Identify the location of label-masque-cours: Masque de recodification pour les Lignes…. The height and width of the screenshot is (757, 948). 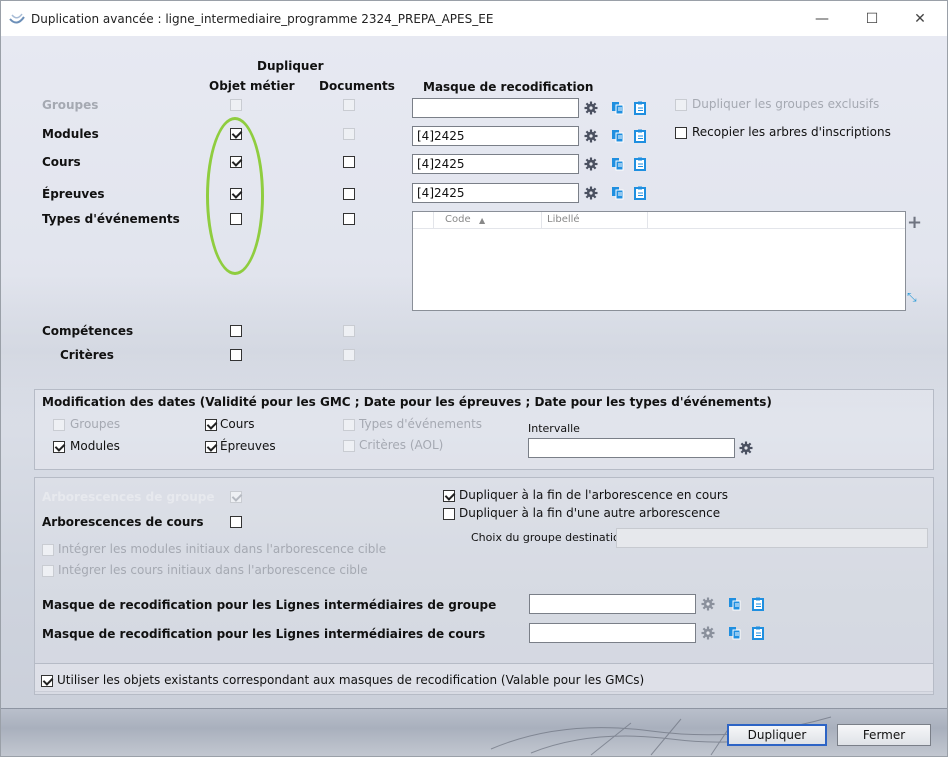
(264, 634).